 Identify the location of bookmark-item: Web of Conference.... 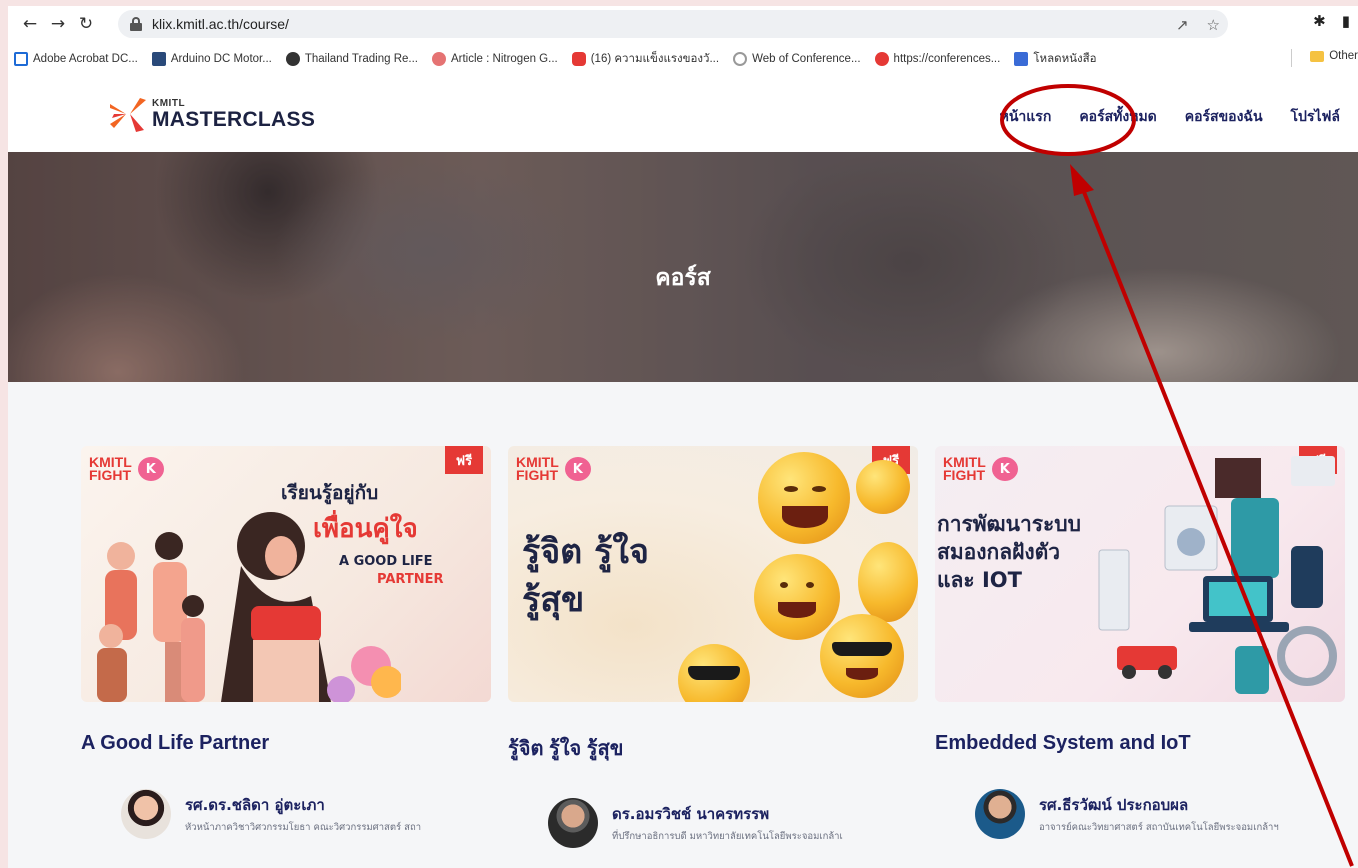
(797, 59).